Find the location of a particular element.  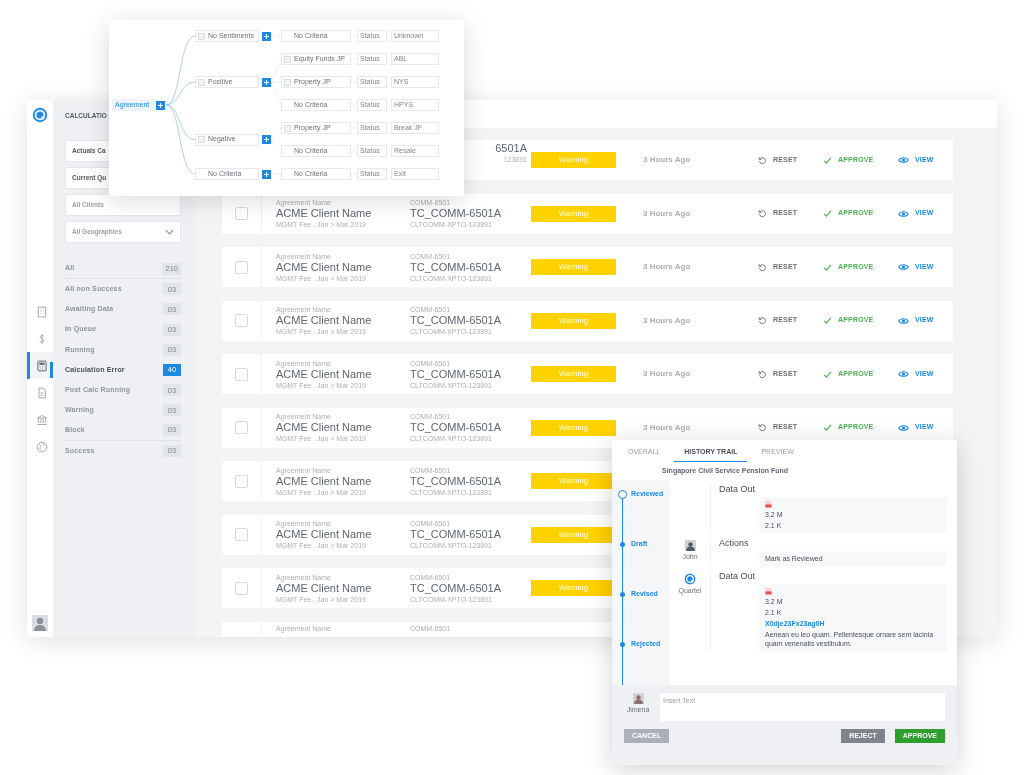

agreement-code: 6501A is located at coordinates (511, 148).